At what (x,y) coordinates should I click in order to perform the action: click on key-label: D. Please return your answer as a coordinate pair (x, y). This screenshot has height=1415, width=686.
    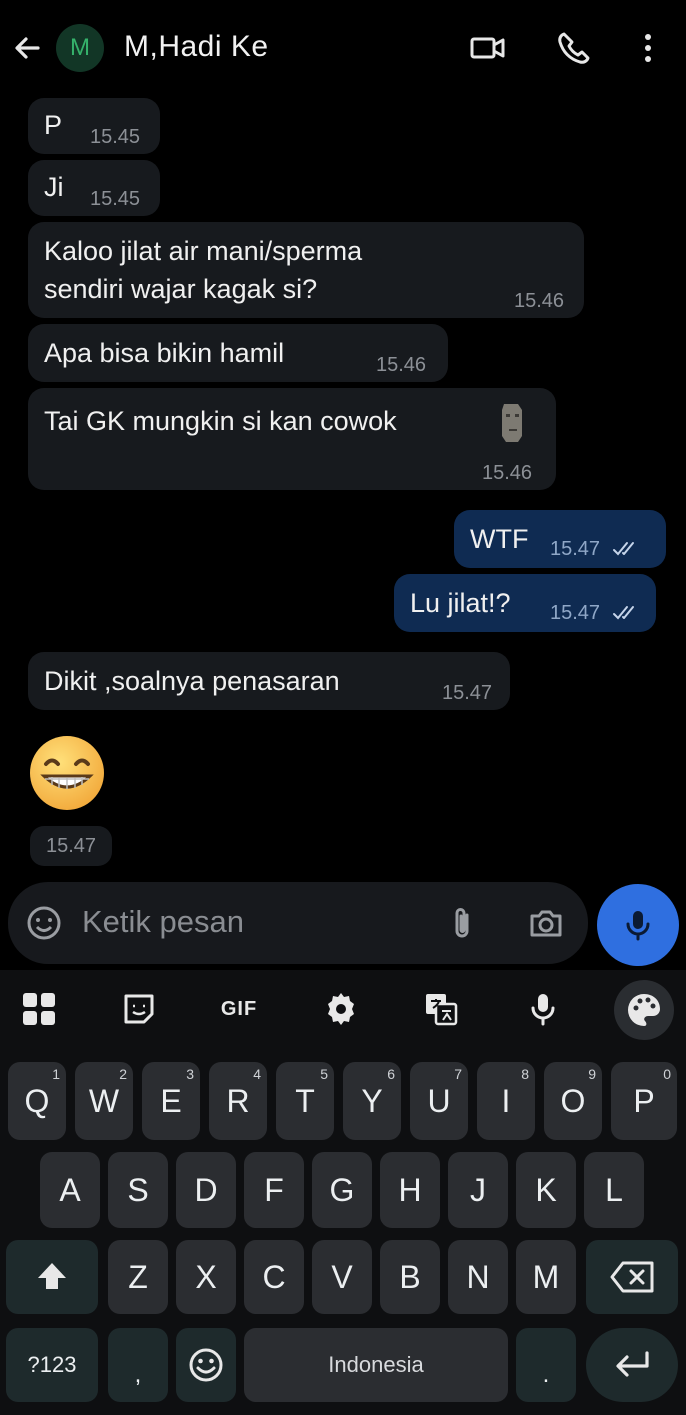
    Looking at the image, I should click on (206, 1189).